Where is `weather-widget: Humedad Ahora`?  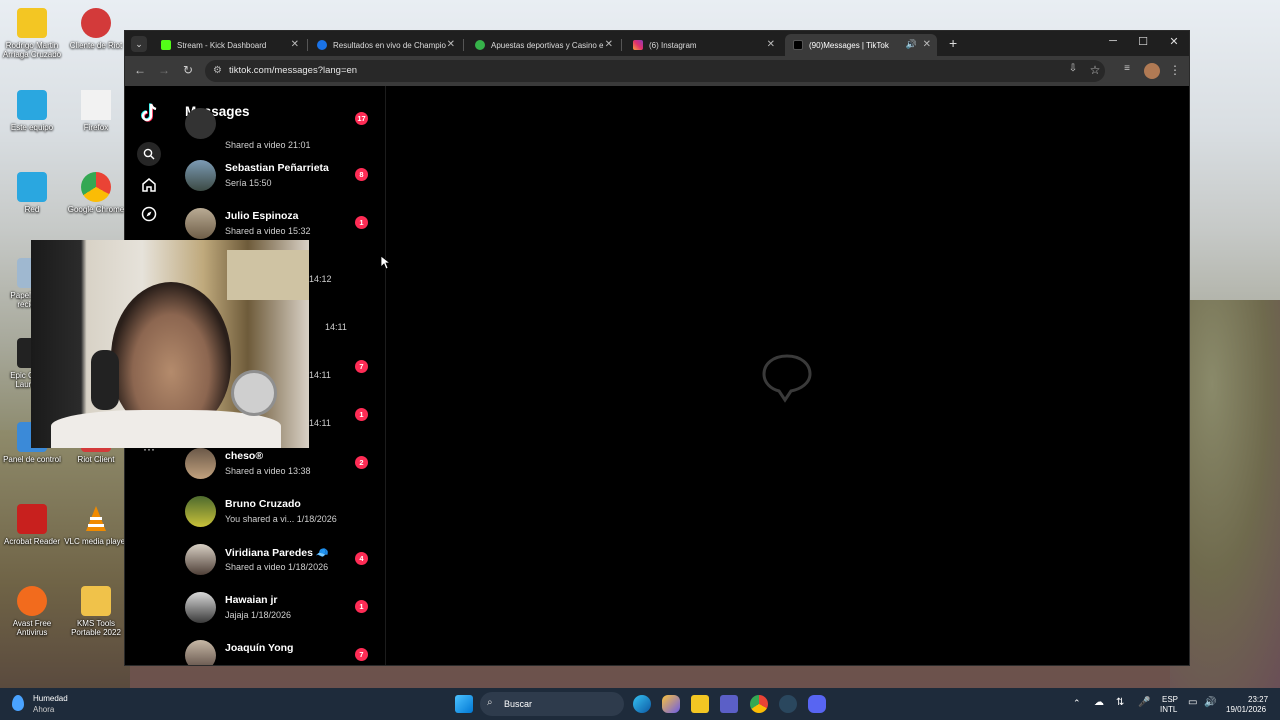
weather-widget: Humedad Ahora is located at coordinates (50, 704).